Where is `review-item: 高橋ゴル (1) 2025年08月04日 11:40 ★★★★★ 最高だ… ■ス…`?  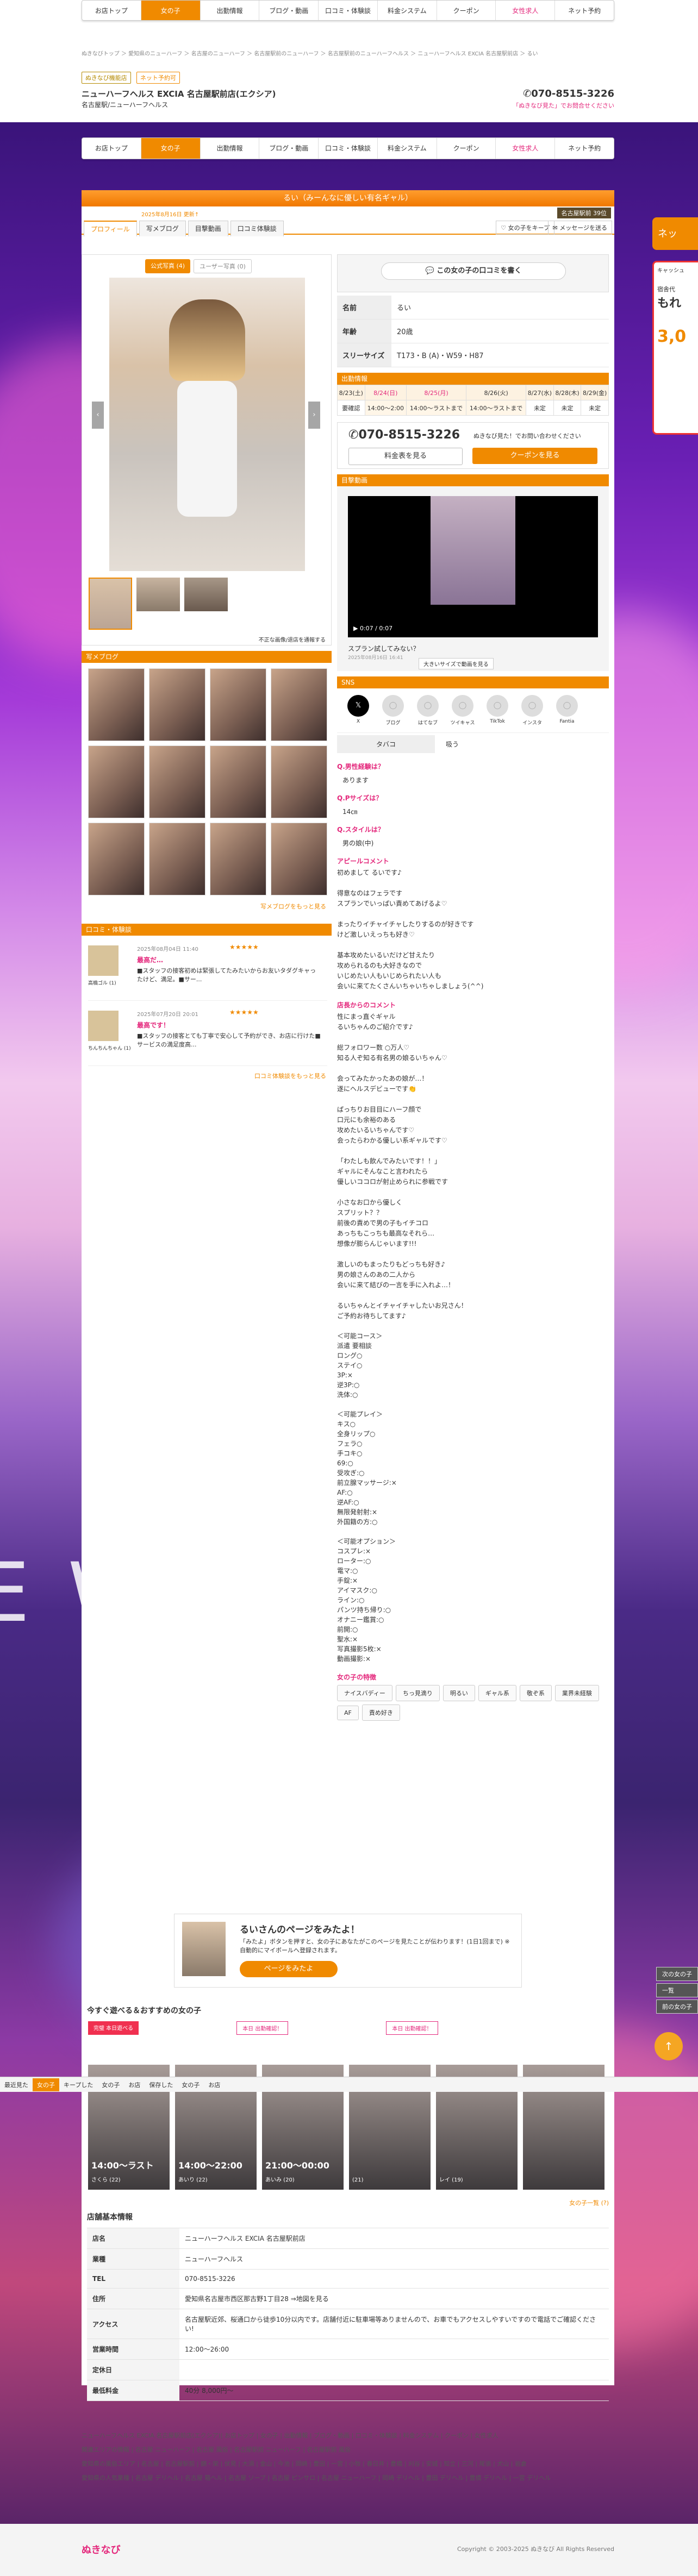
review-item: 高橋ゴル (1) 2025年08月04日 11:40 ★★★★★ 最高だ… ■ス… is located at coordinates (208, 971).